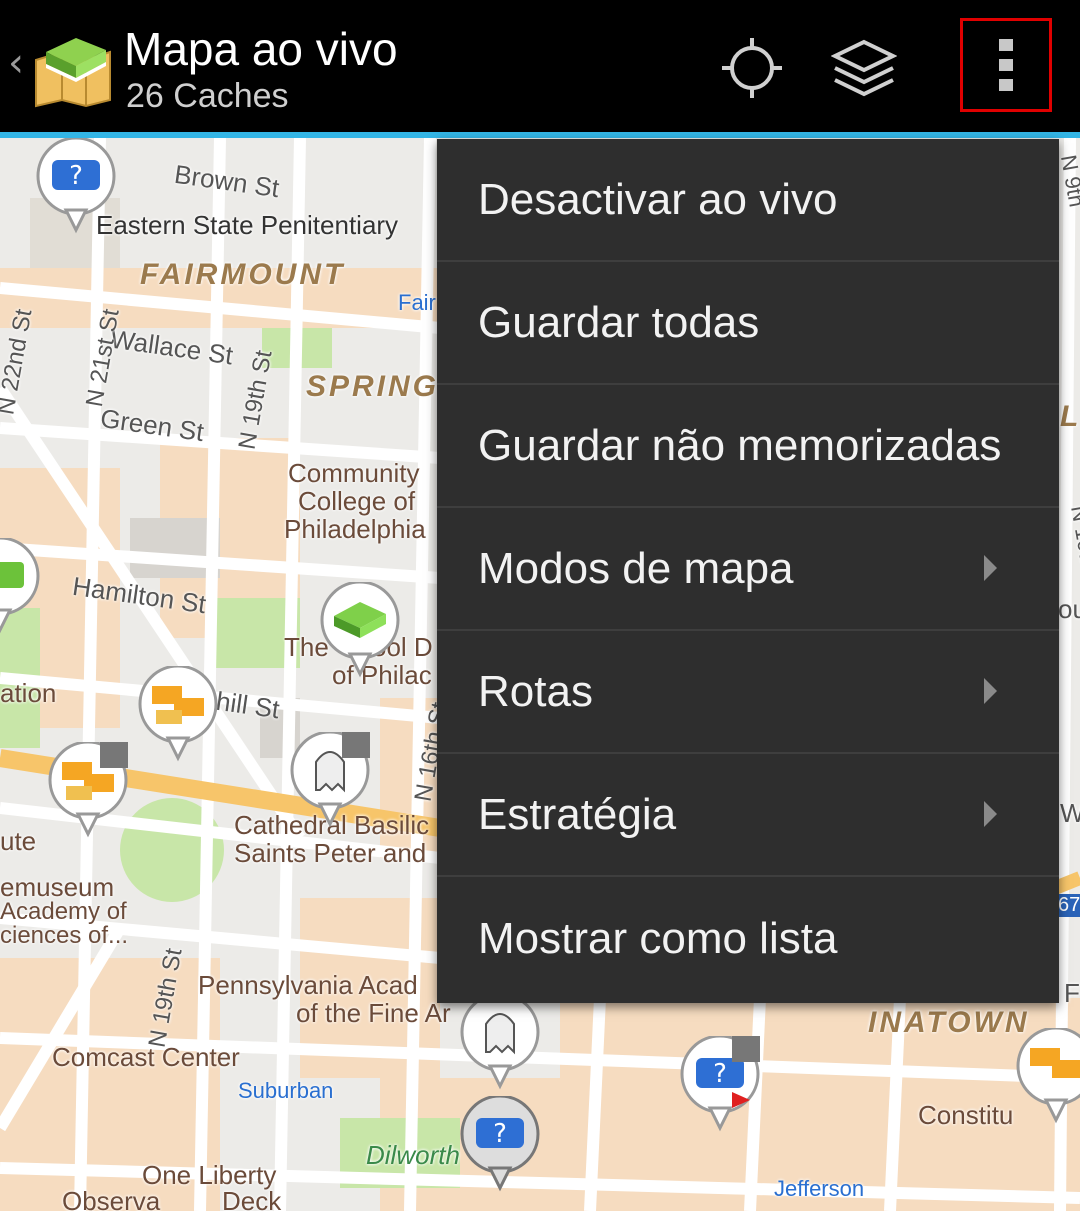 The image size is (1080, 1211). What do you see at coordinates (748, 692) in the screenshot?
I see `menu-item-rotas: Rotas` at bounding box center [748, 692].